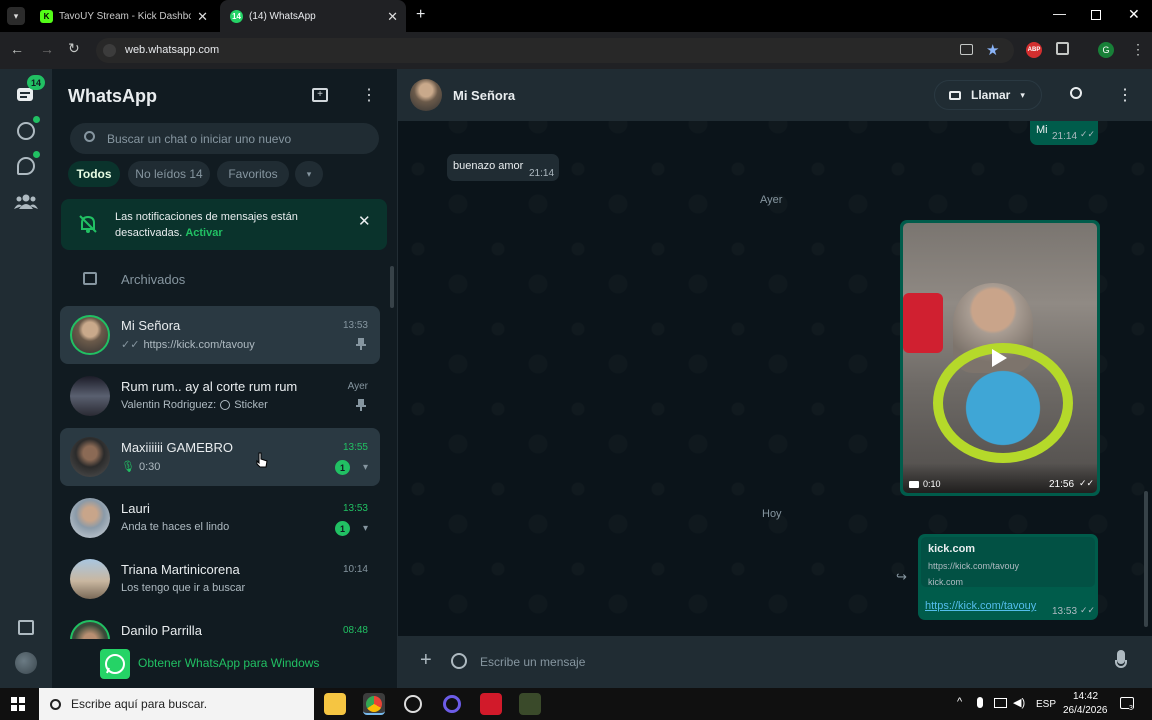  I want to click on link-url: https://kick.com/tavouy, so click(980, 606).